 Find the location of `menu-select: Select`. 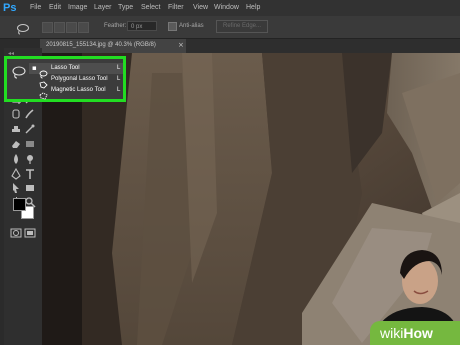

menu-select: Select is located at coordinates (150, 7).